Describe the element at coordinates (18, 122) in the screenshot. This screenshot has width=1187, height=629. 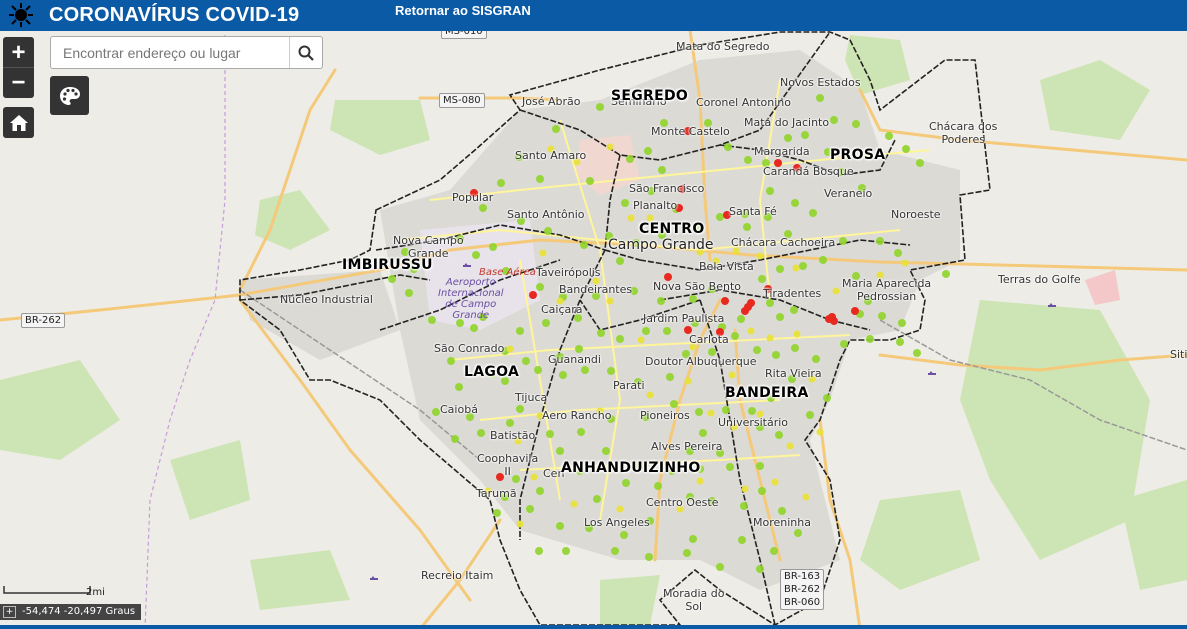
I see `home-button` at that location.